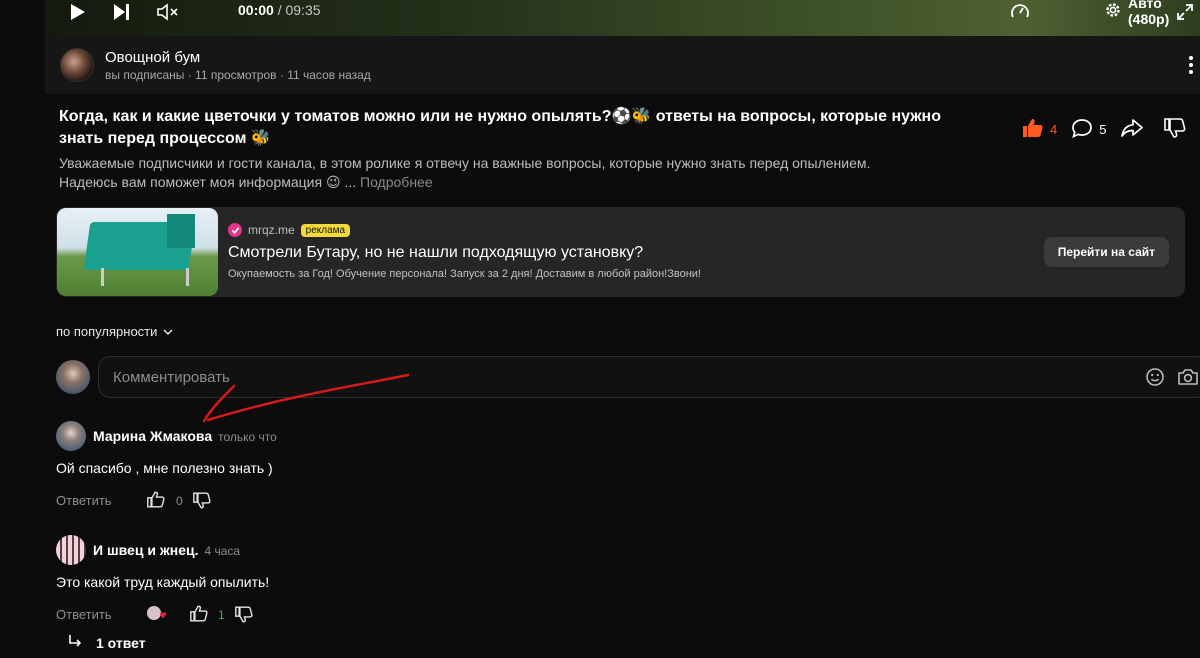  Describe the element at coordinates (1106, 252) in the screenshot. I see `visit-site-button: Перейти на сайт` at that location.